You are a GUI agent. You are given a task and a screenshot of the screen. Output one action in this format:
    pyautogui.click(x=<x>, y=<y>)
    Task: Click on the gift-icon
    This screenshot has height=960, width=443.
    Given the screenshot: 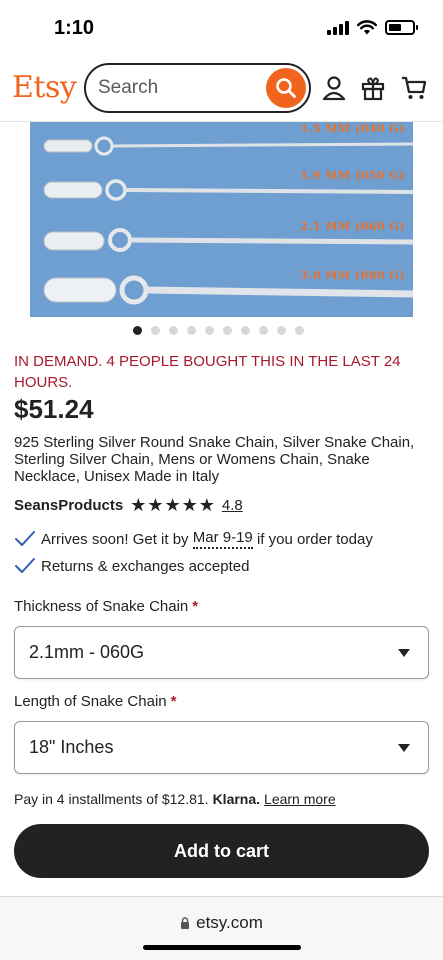 What is the action you would take?
    pyautogui.click(x=373, y=89)
    